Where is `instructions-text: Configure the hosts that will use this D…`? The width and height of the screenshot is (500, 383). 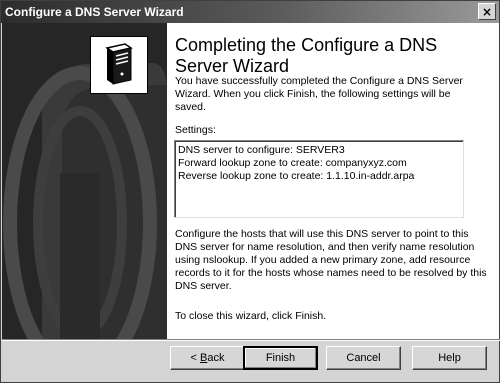
instructions-text: Configure the hosts that will use this D… is located at coordinates (331, 260).